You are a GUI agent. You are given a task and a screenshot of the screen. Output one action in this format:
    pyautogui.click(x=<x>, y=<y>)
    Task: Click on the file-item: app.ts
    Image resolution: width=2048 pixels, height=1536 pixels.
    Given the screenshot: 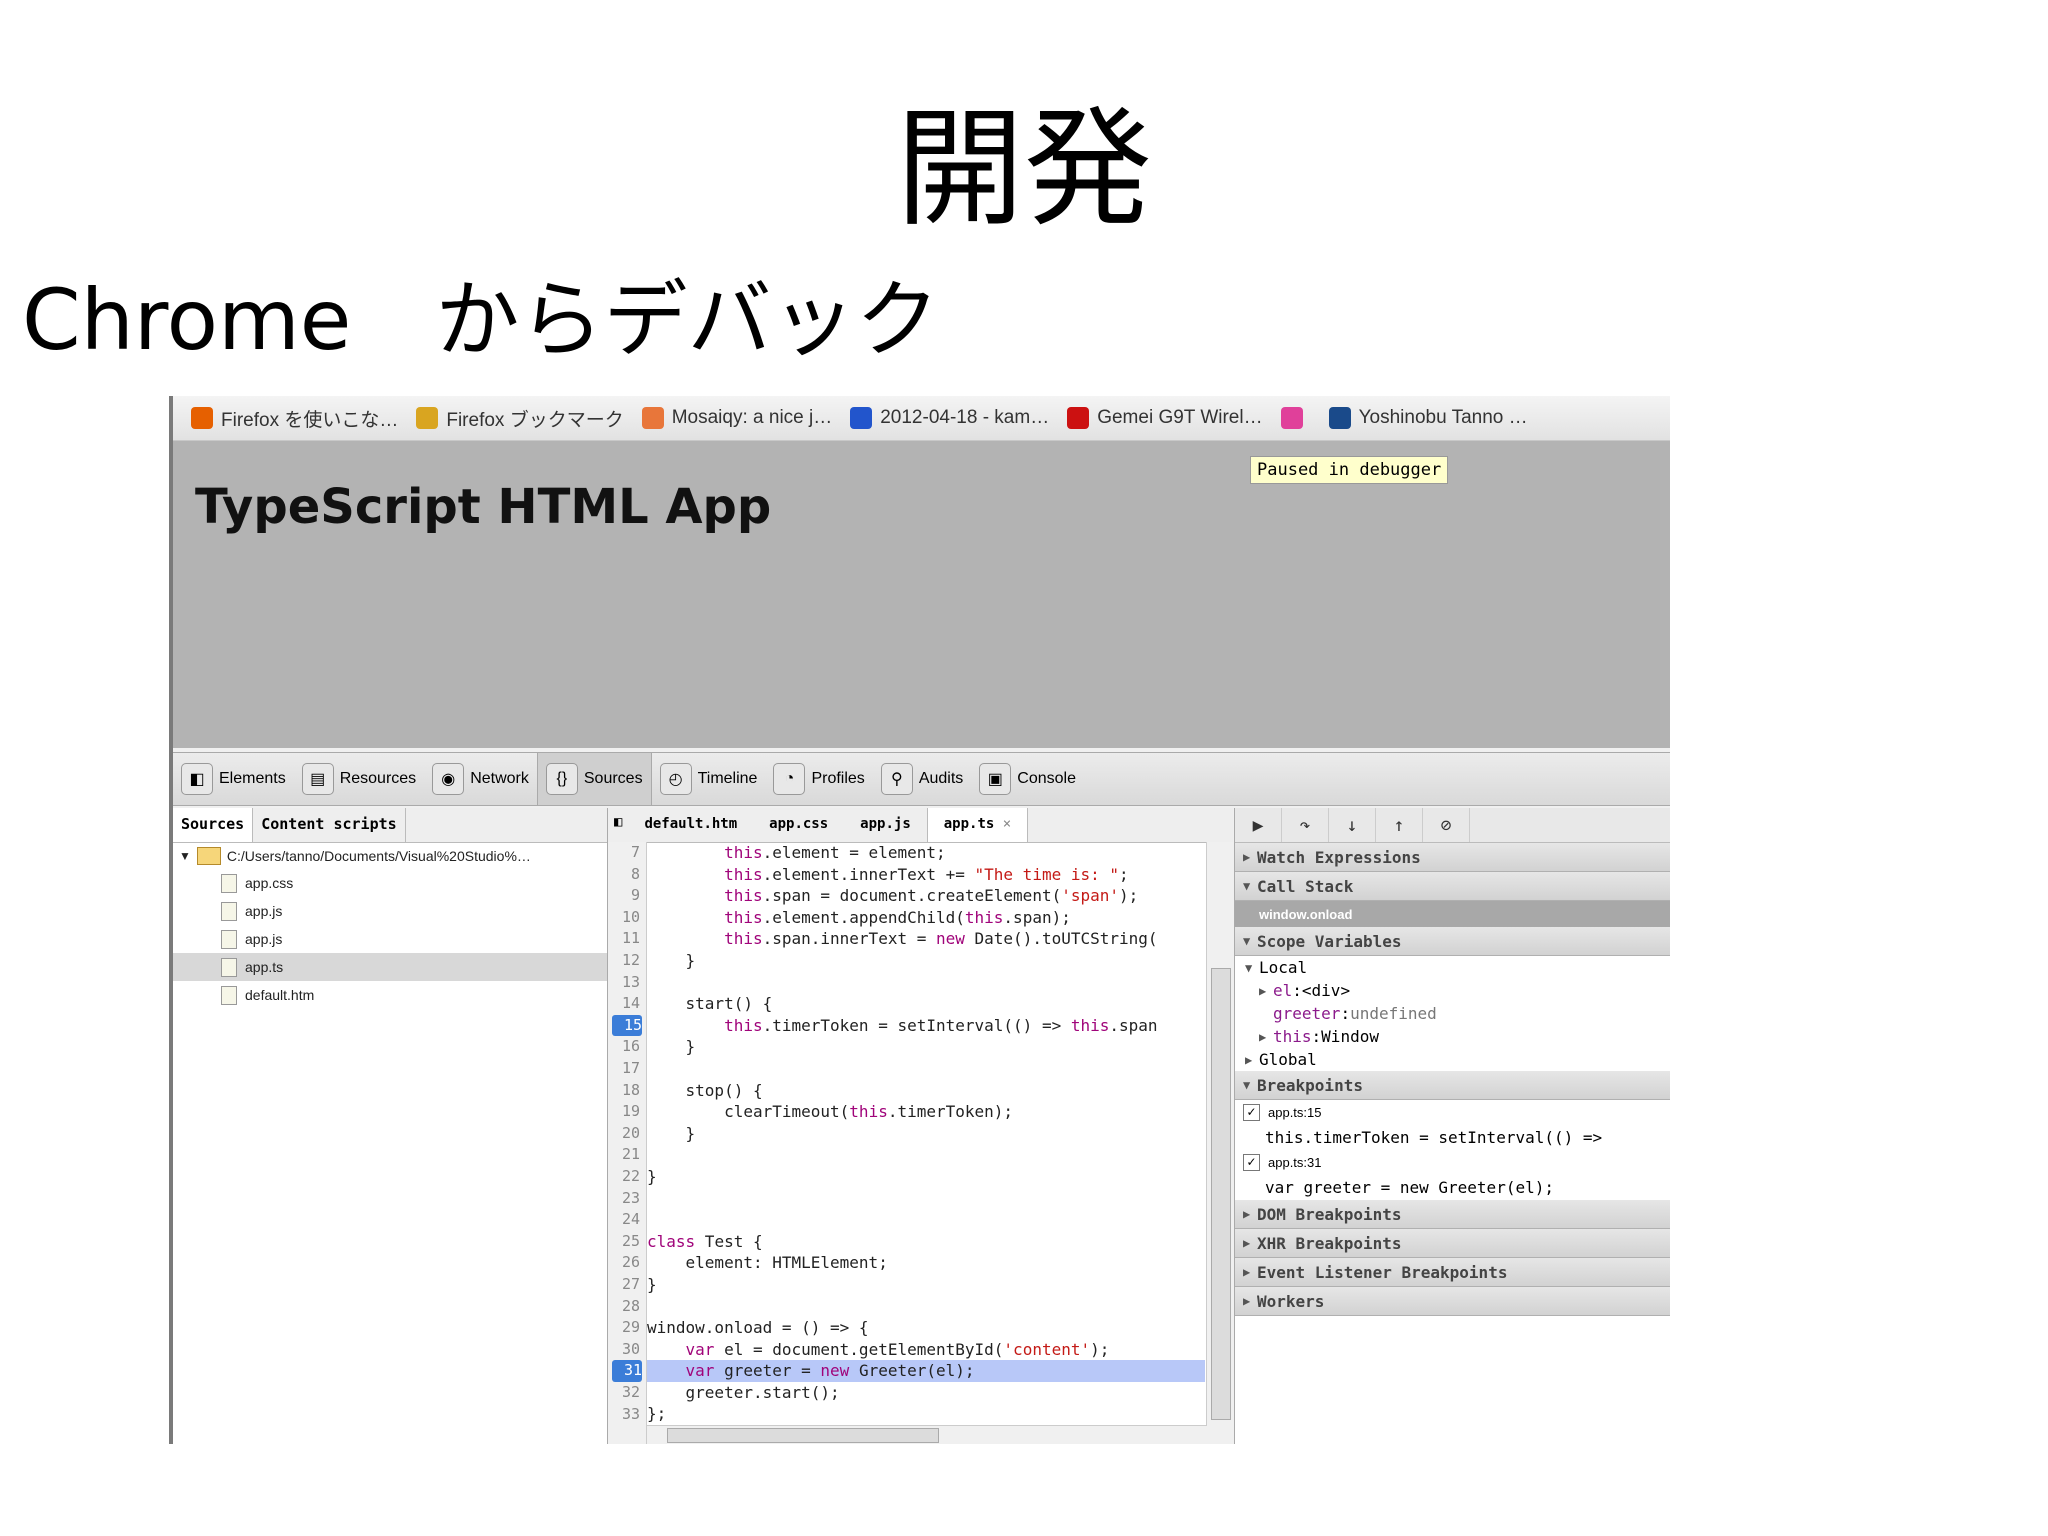 What is the action you would take?
    pyautogui.click(x=390, y=967)
    